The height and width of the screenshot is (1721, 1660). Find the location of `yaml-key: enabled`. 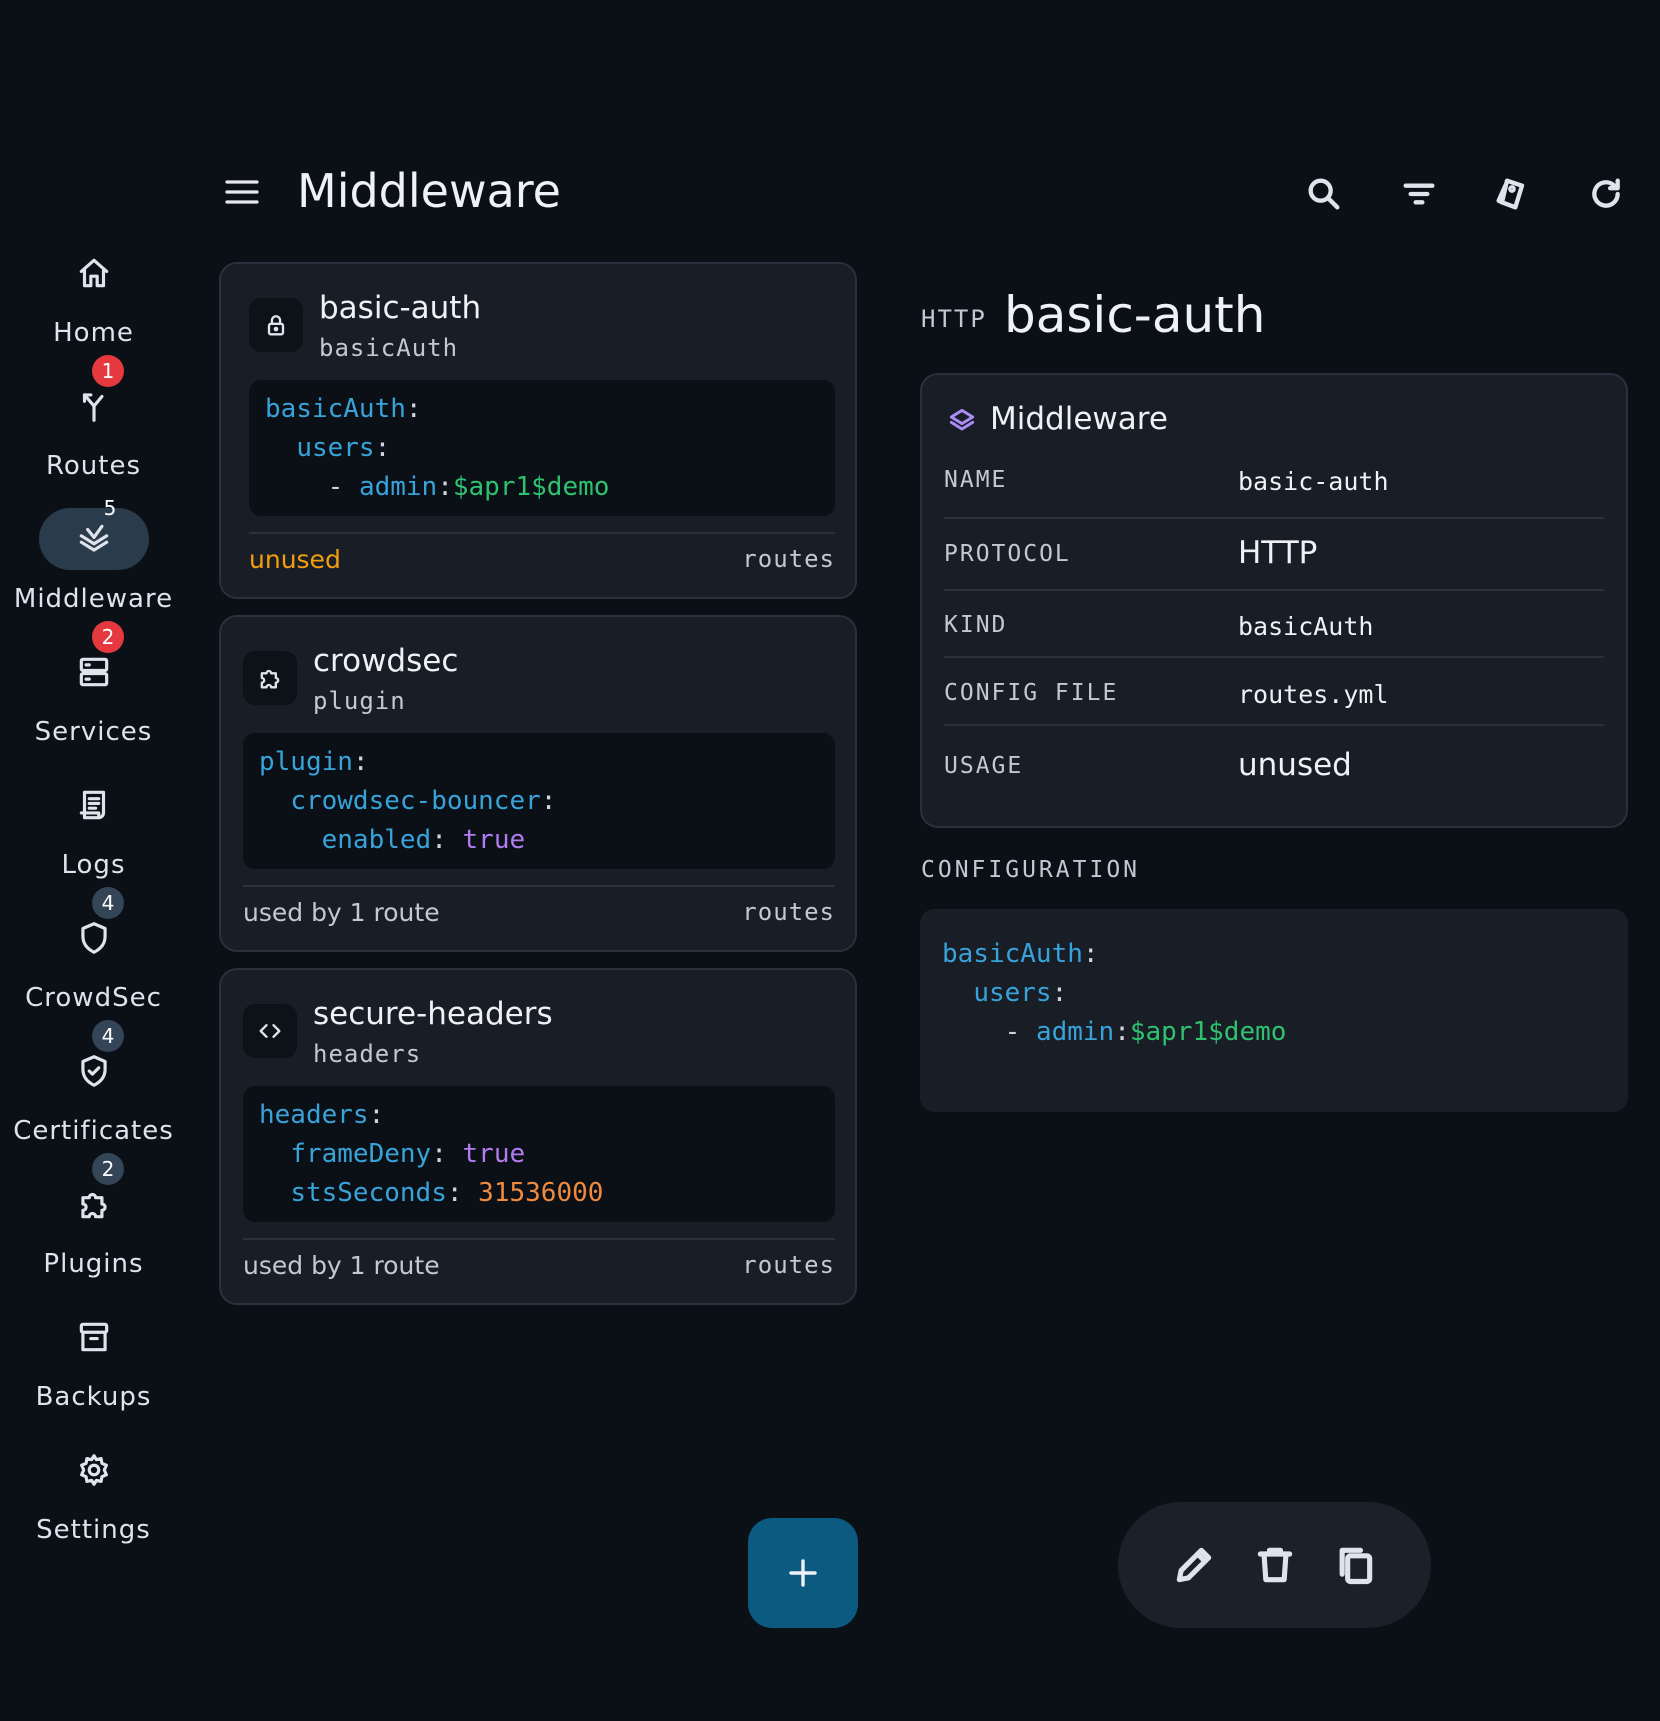

yaml-key: enabled is located at coordinates (376, 840).